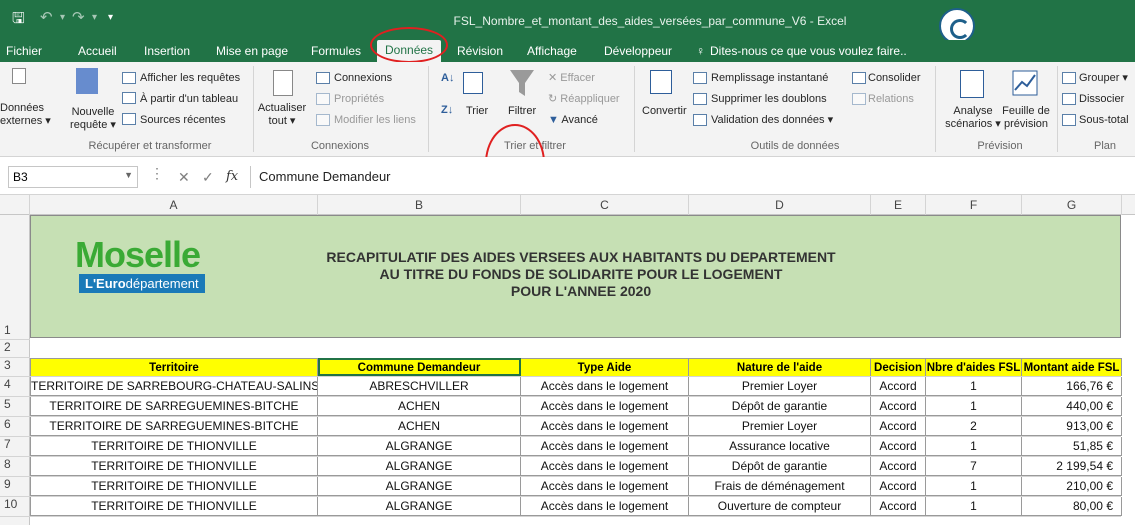 The width and height of the screenshot is (1135, 525). What do you see at coordinates (1103, 78) in the screenshot?
I see `grouper-button: Grouper ▾` at bounding box center [1103, 78].